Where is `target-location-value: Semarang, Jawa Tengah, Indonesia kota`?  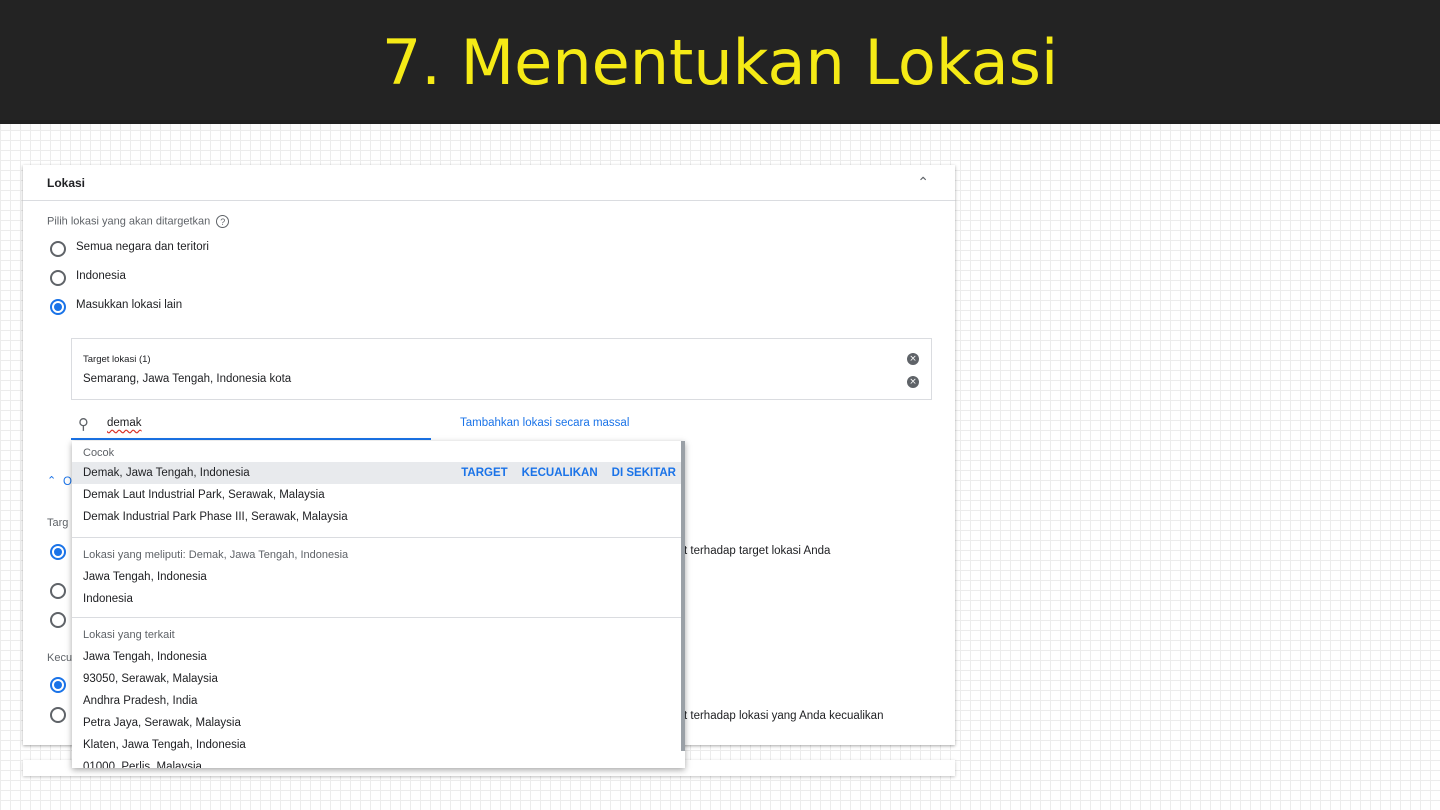
target-location-value: Semarang, Jawa Tengah, Indonesia kota is located at coordinates (187, 379).